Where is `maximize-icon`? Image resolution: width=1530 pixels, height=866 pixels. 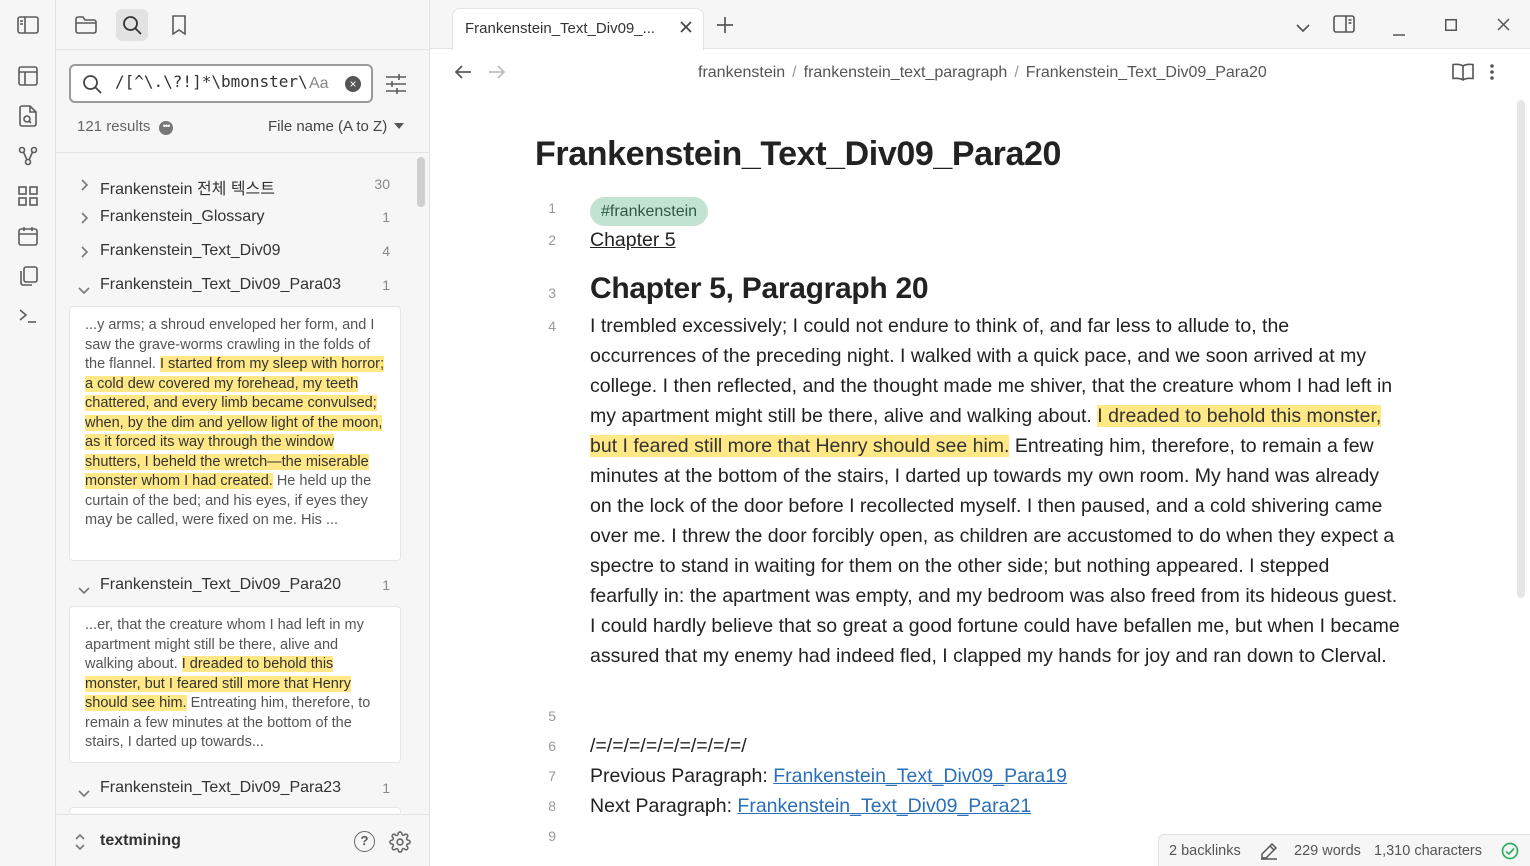 maximize-icon is located at coordinates (1451, 27).